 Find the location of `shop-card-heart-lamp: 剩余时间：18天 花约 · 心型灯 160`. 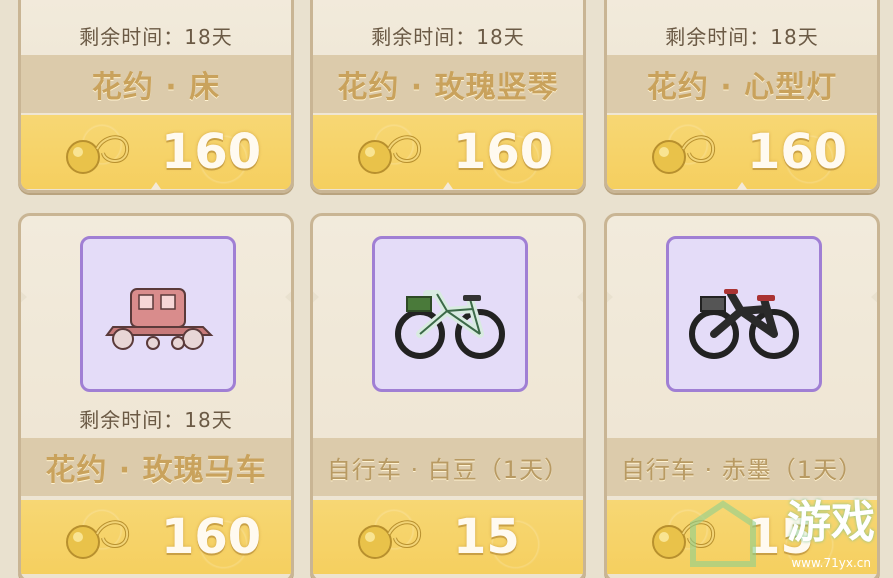

shop-card-heart-lamp: 剩余时间：18天 花约 · 心型灯 160 is located at coordinates (742, 96).